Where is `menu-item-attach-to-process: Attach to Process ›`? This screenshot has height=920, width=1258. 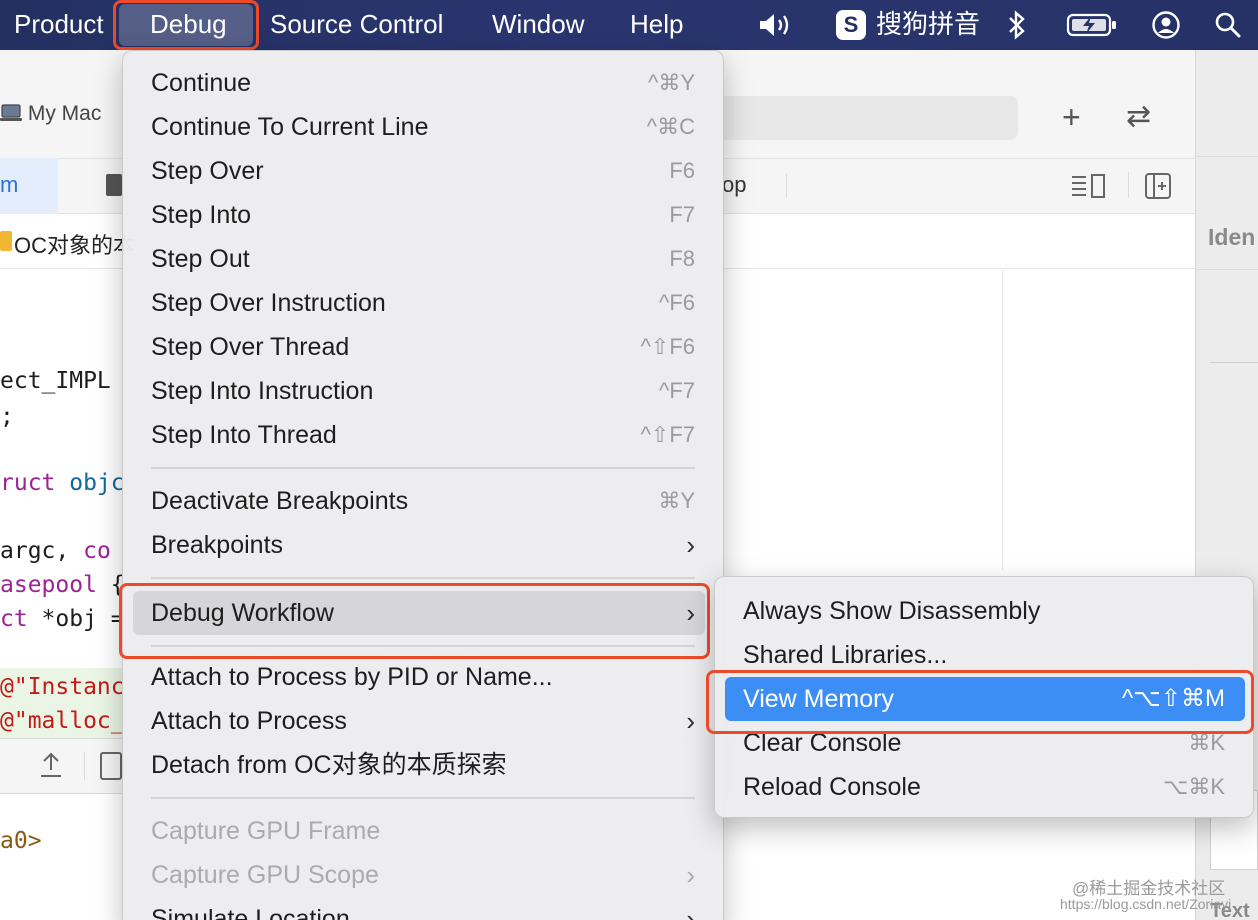
menu-item-attach-to-process: Attach to Process › is located at coordinates (423, 721).